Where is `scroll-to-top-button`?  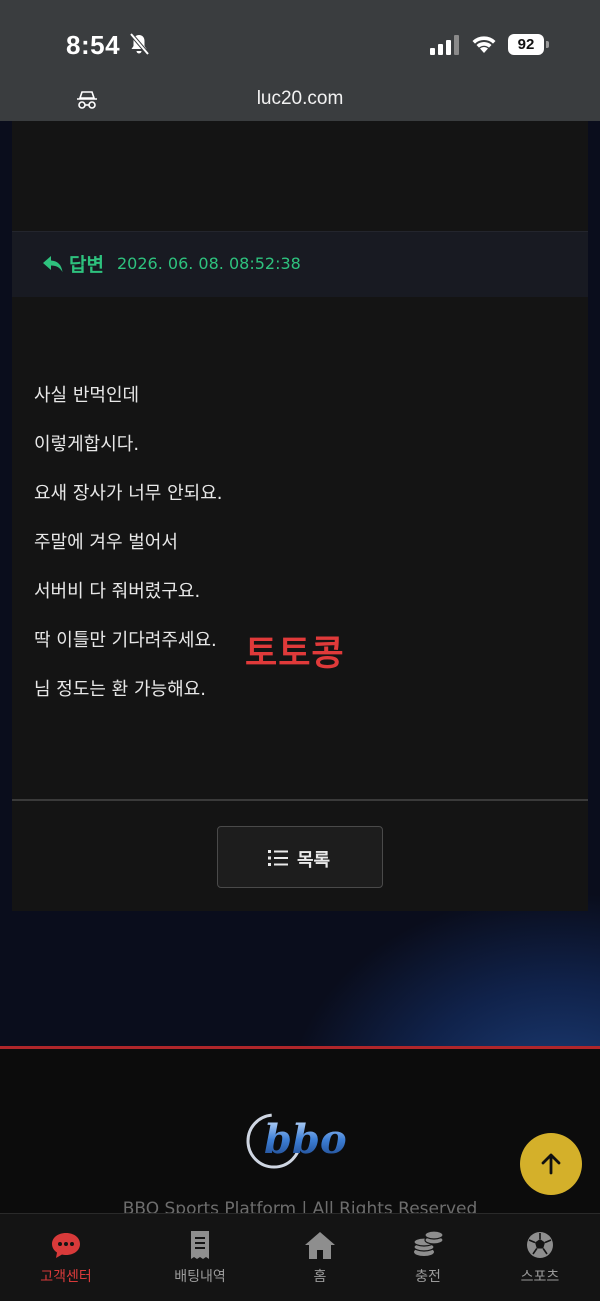 scroll-to-top-button is located at coordinates (551, 1164).